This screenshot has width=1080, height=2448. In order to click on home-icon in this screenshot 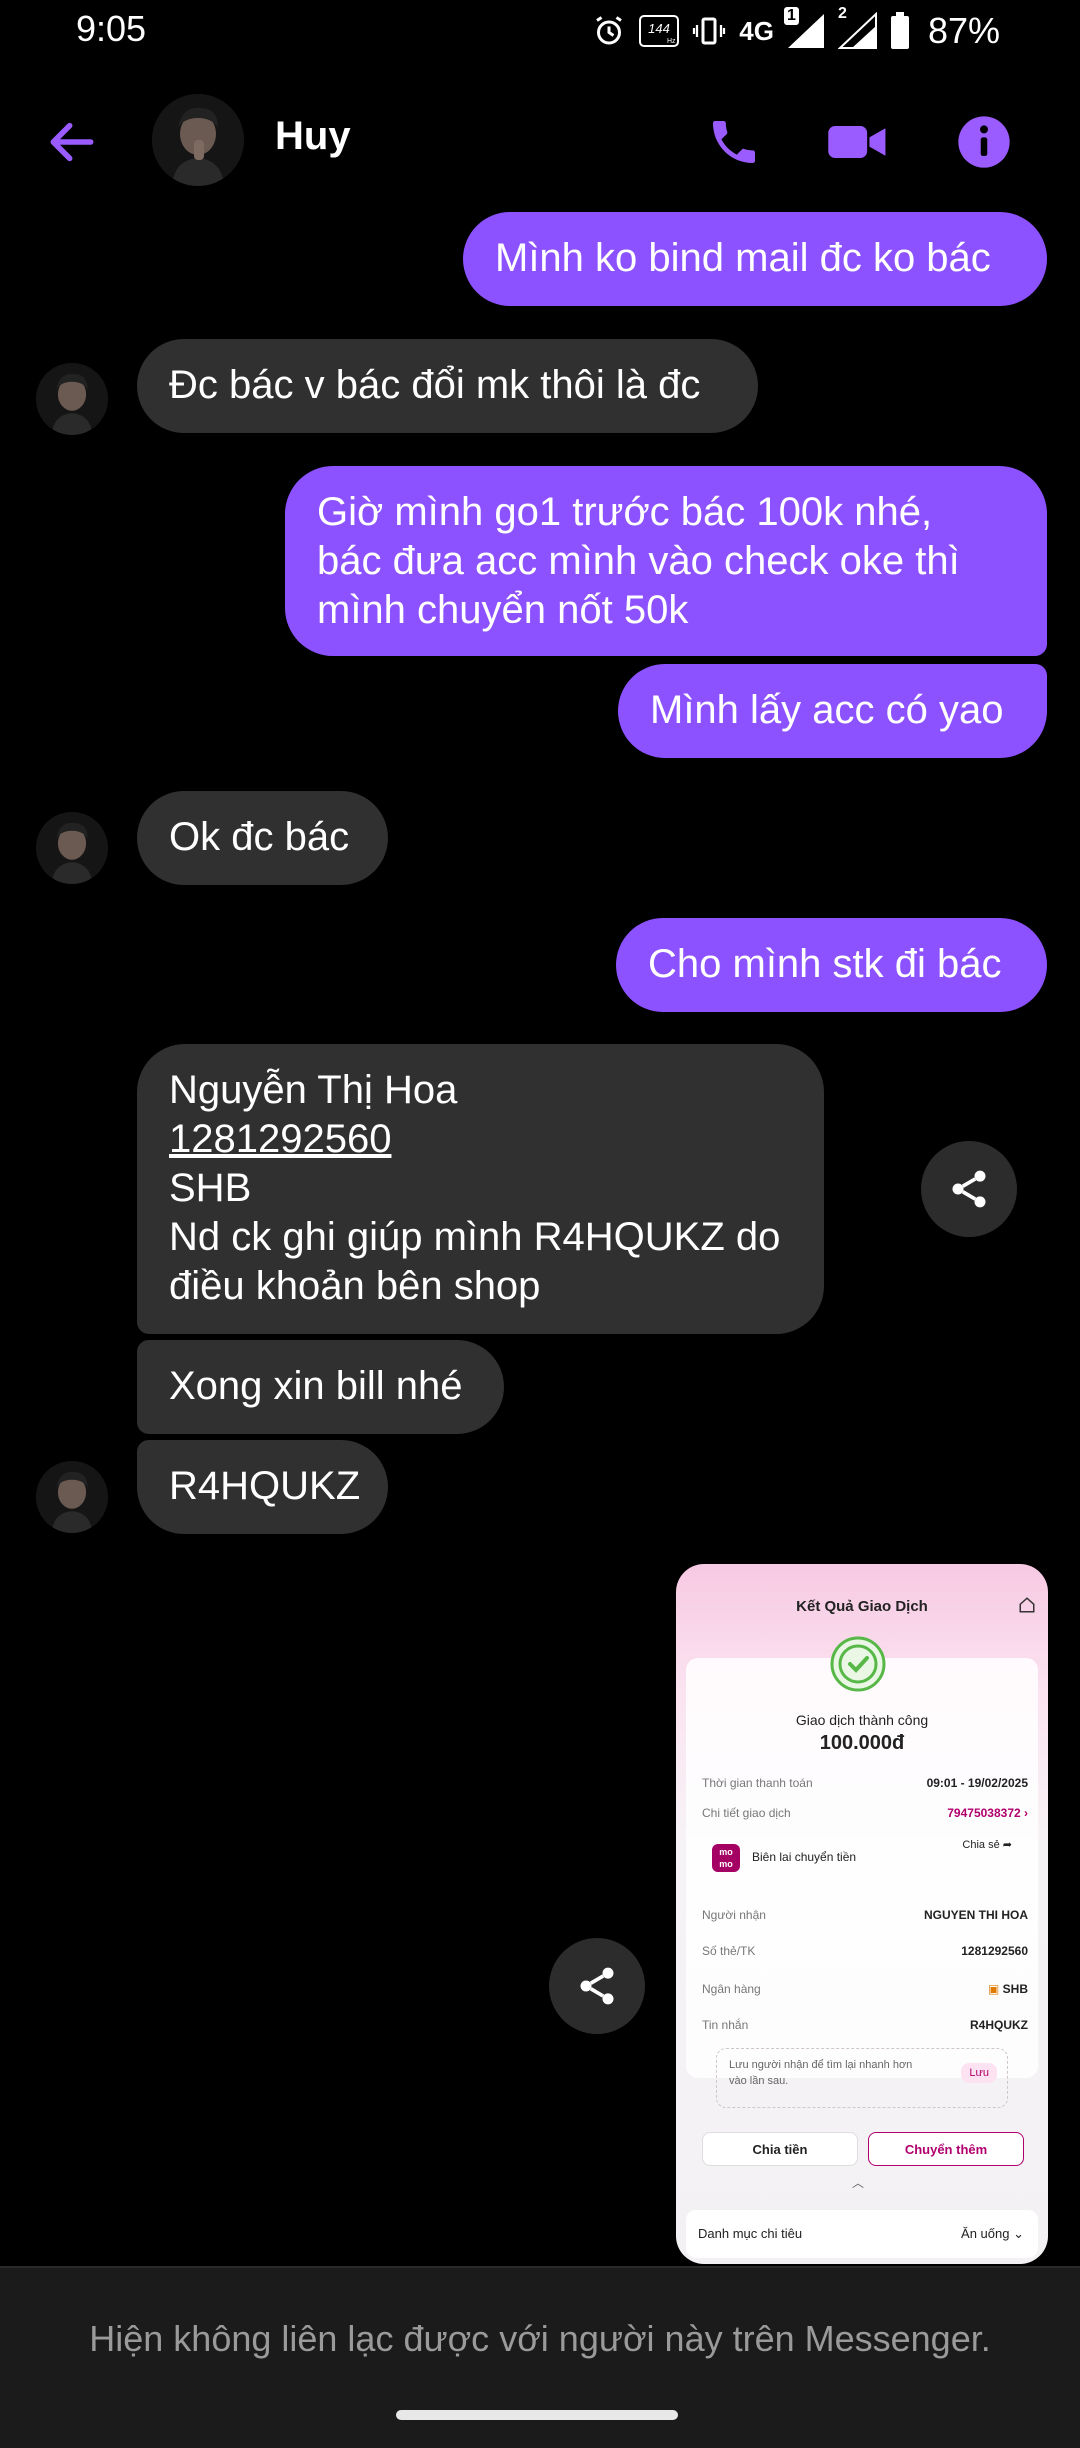, I will do `click(1027, 1605)`.